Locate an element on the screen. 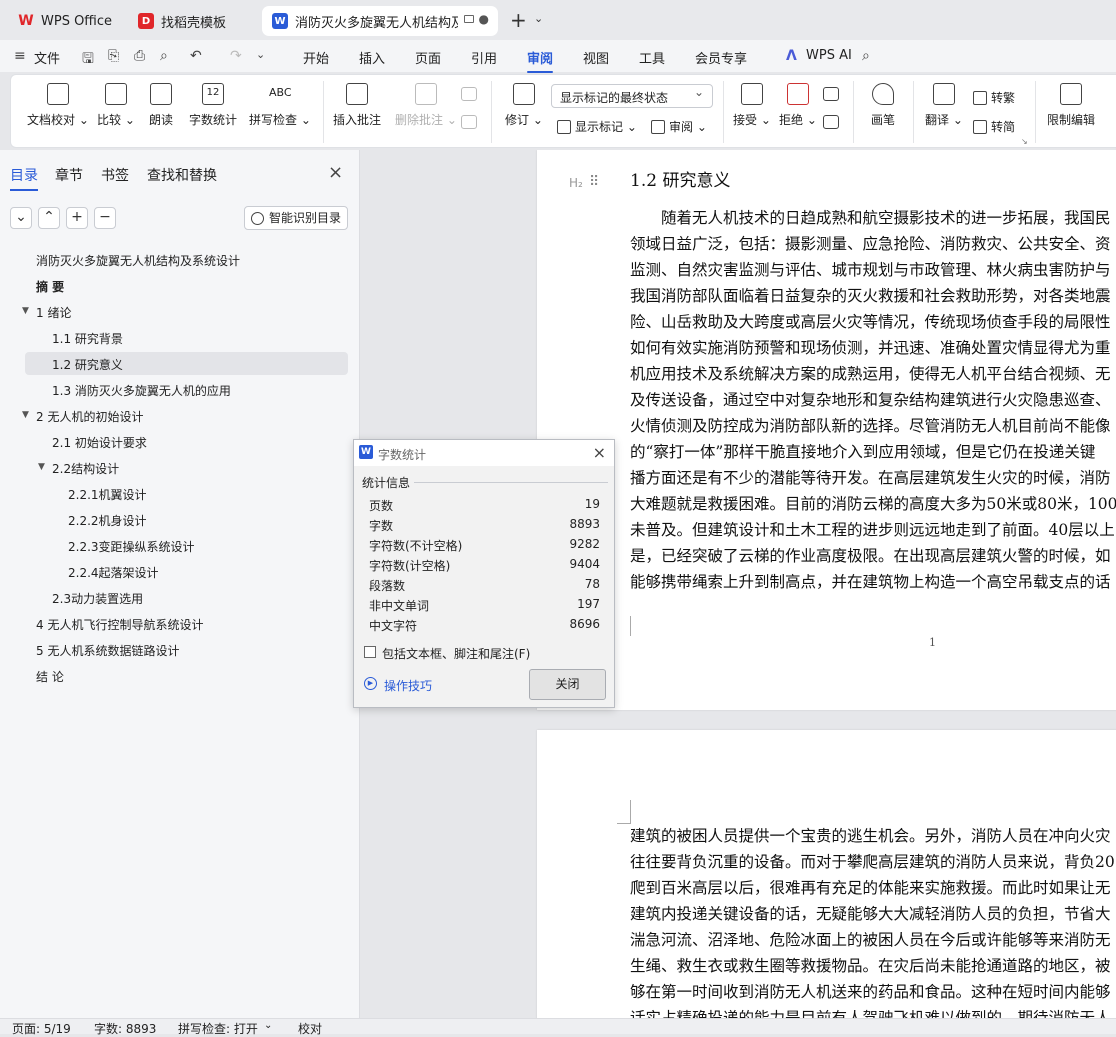  status-page: 页面: 5/19 is located at coordinates (41, 1028).